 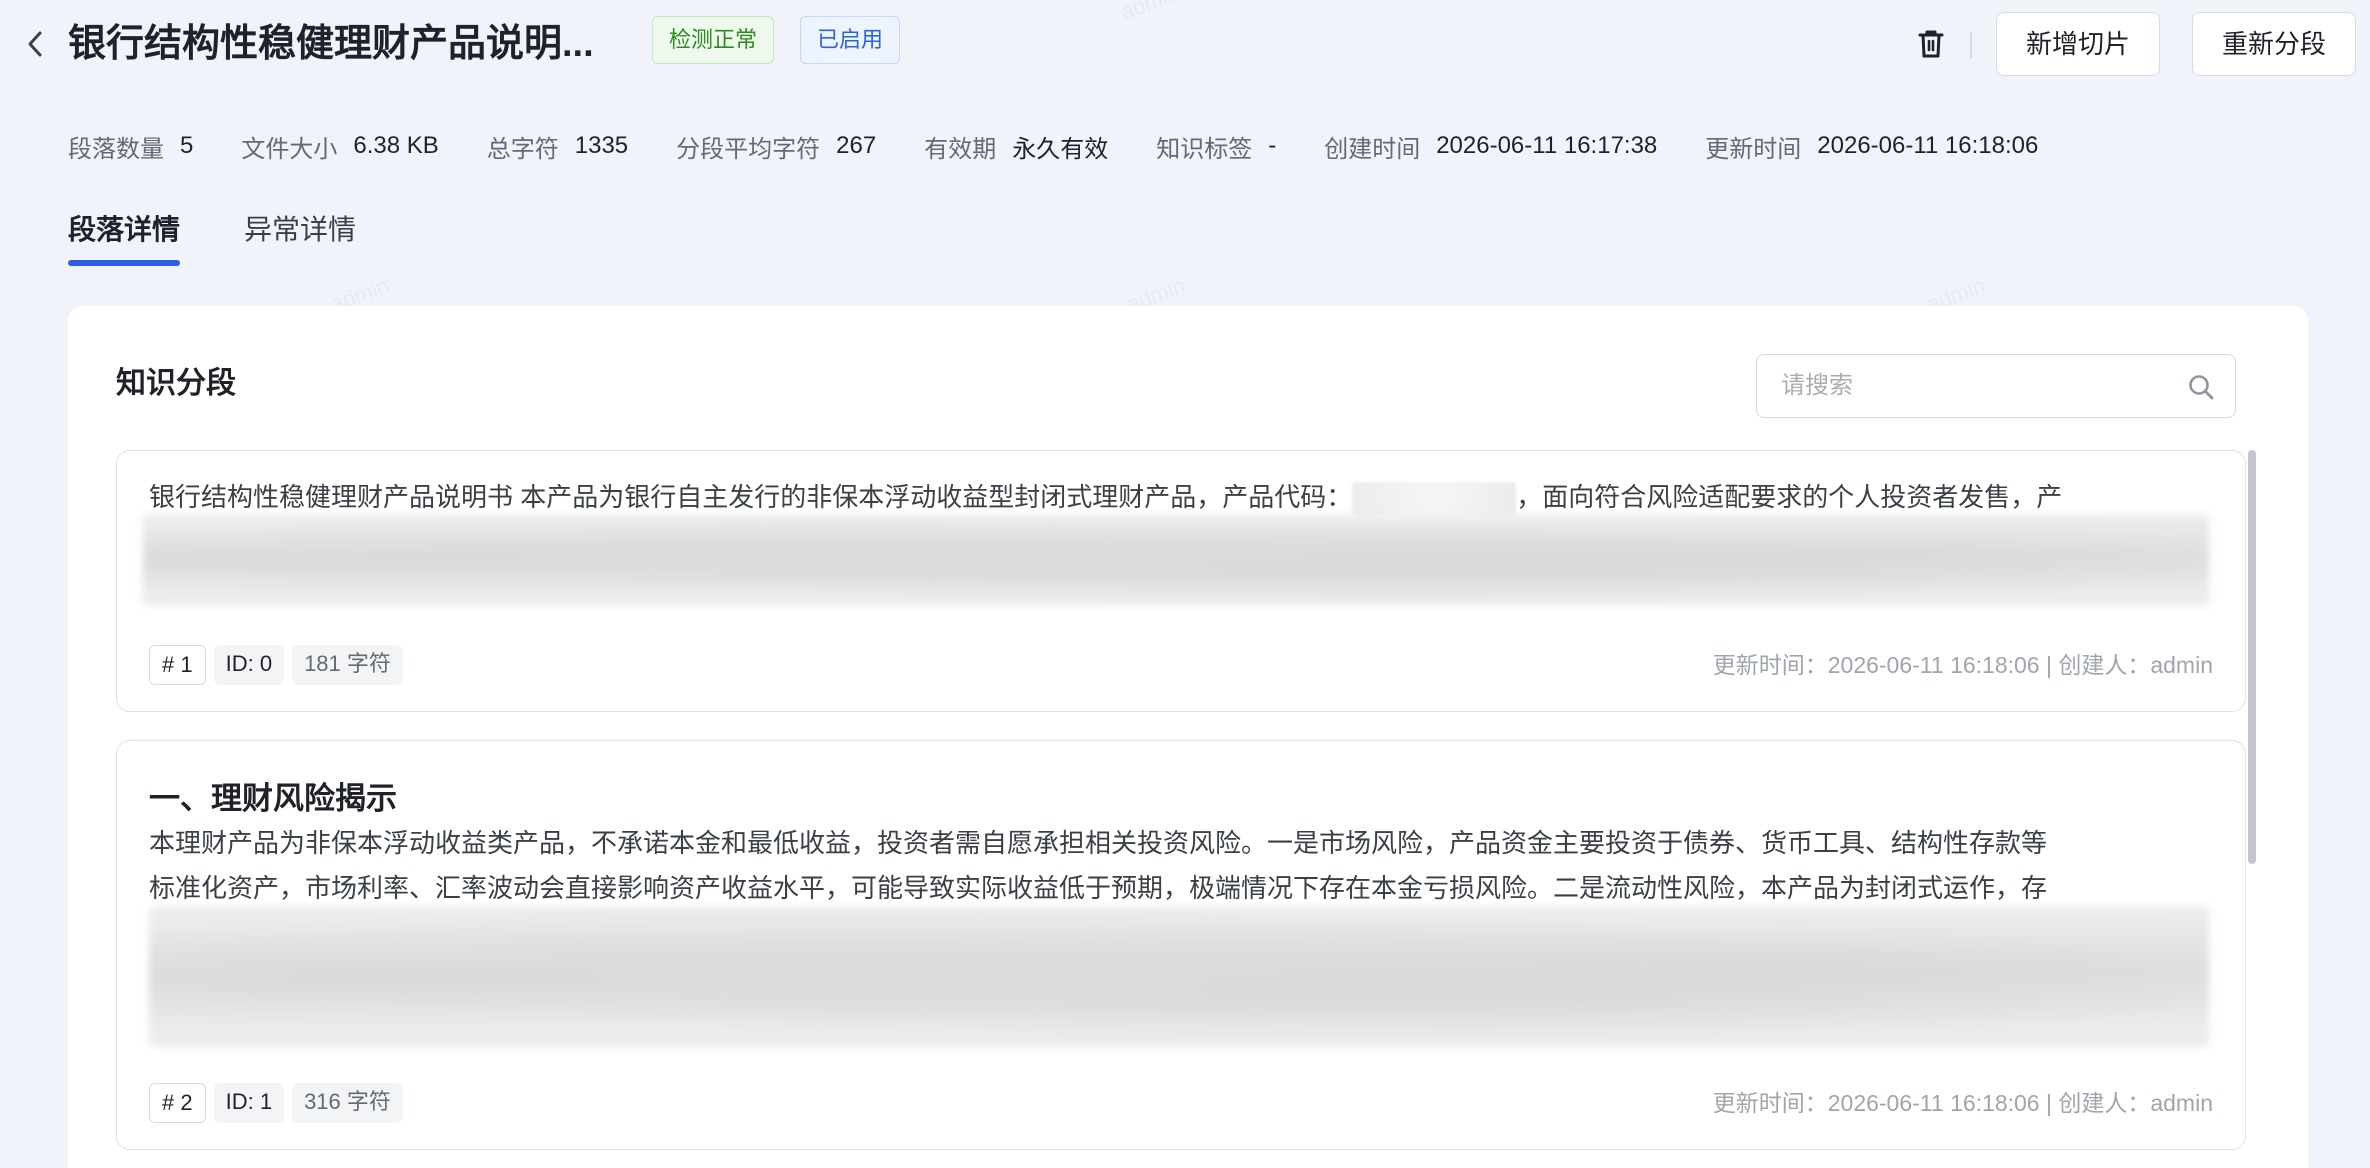 I want to click on trash-icon, so click(x=1931, y=44).